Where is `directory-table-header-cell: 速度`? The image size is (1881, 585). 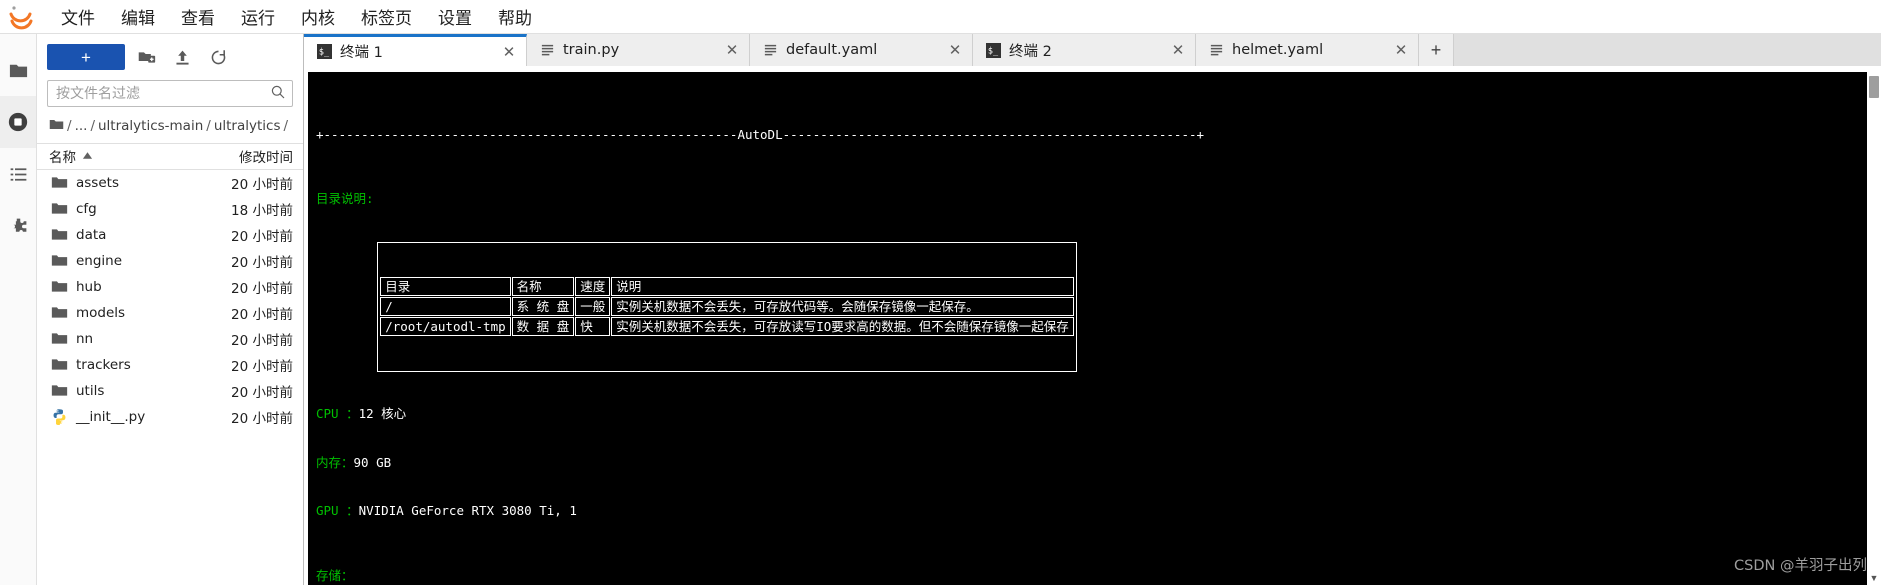 directory-table-header-cell: 速度 is located at coordinates (593, 287).